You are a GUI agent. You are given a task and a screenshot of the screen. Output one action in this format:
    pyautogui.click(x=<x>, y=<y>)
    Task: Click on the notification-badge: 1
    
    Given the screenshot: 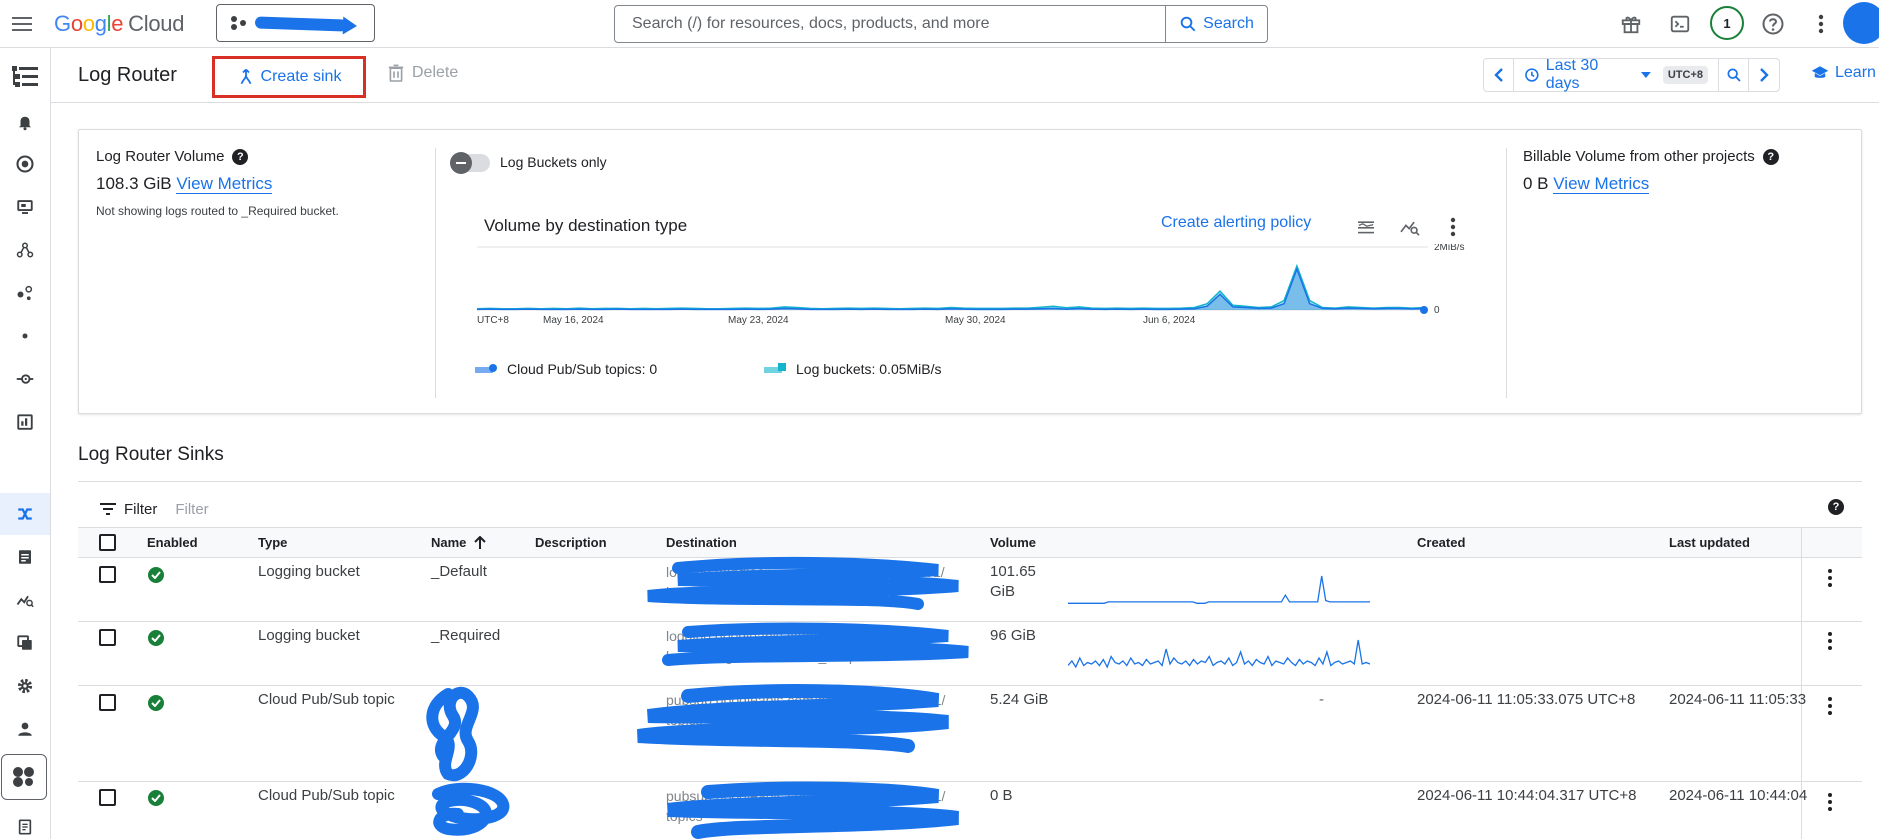 What is the action you would take?
    pyautogui.click(x=1727, y=23)
    